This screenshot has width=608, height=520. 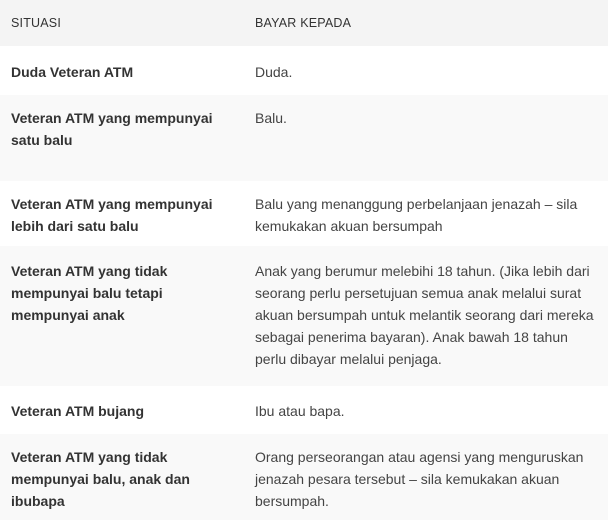 I want to click on table-row: Veteran ATM bujang Ibu atau bapa., so click(x=304, y=410).